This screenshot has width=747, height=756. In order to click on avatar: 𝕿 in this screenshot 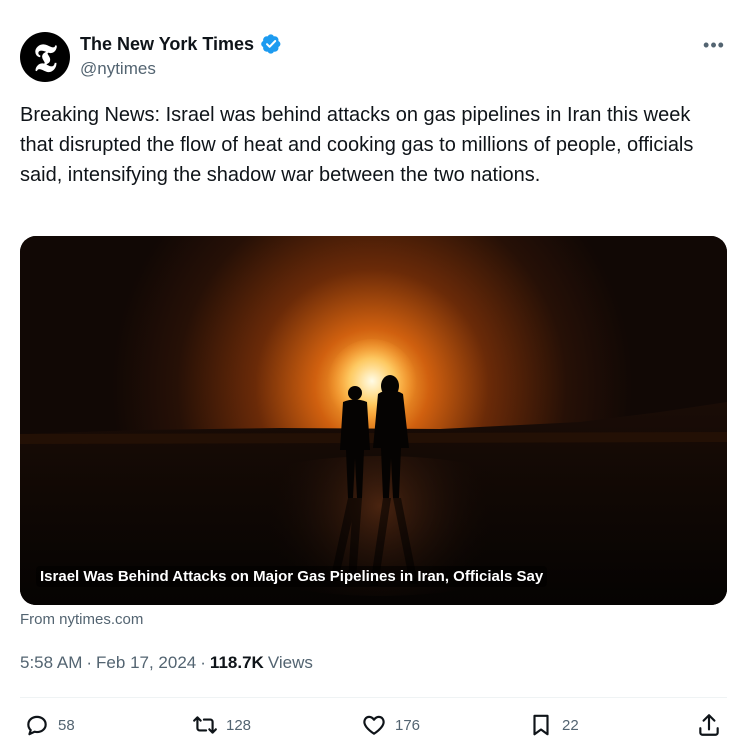, I will do `click(45, 57)`.